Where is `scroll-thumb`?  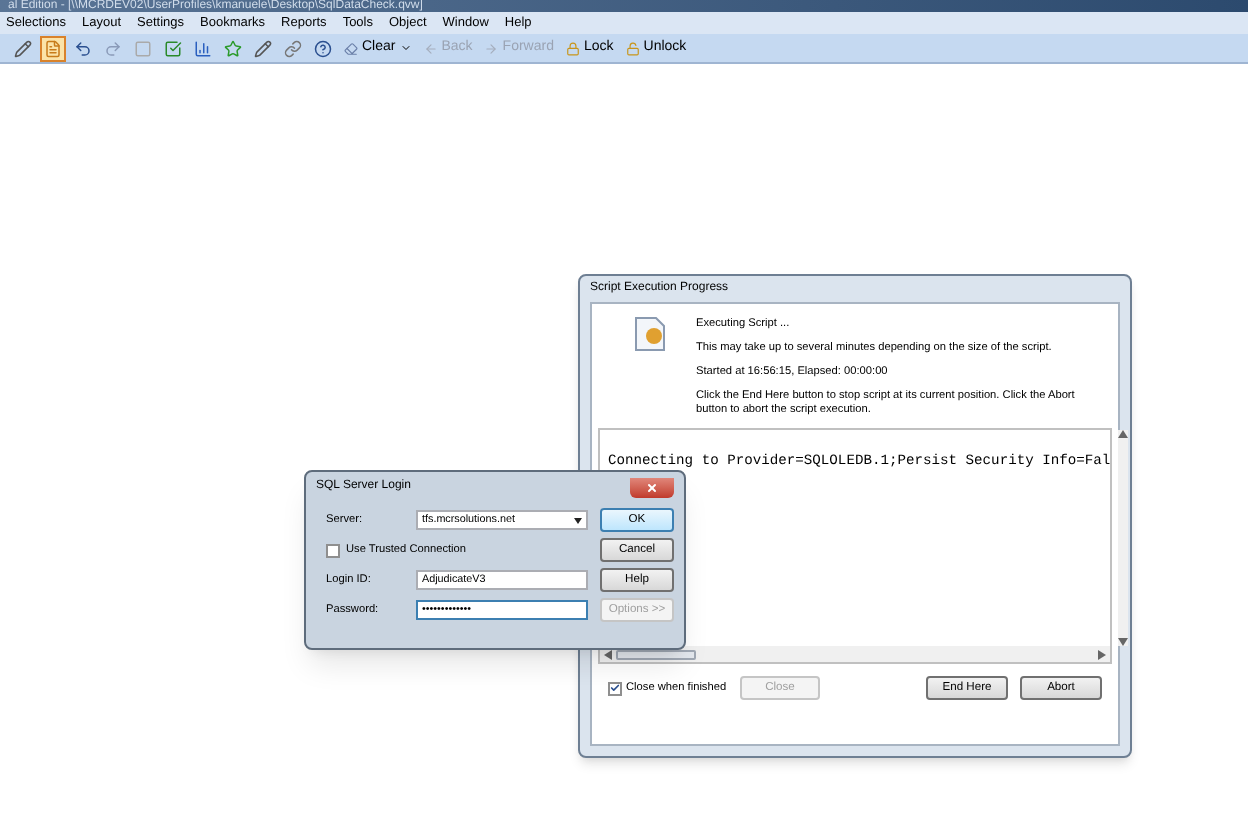 scroll-thumb is located at coordinates (656, 654).